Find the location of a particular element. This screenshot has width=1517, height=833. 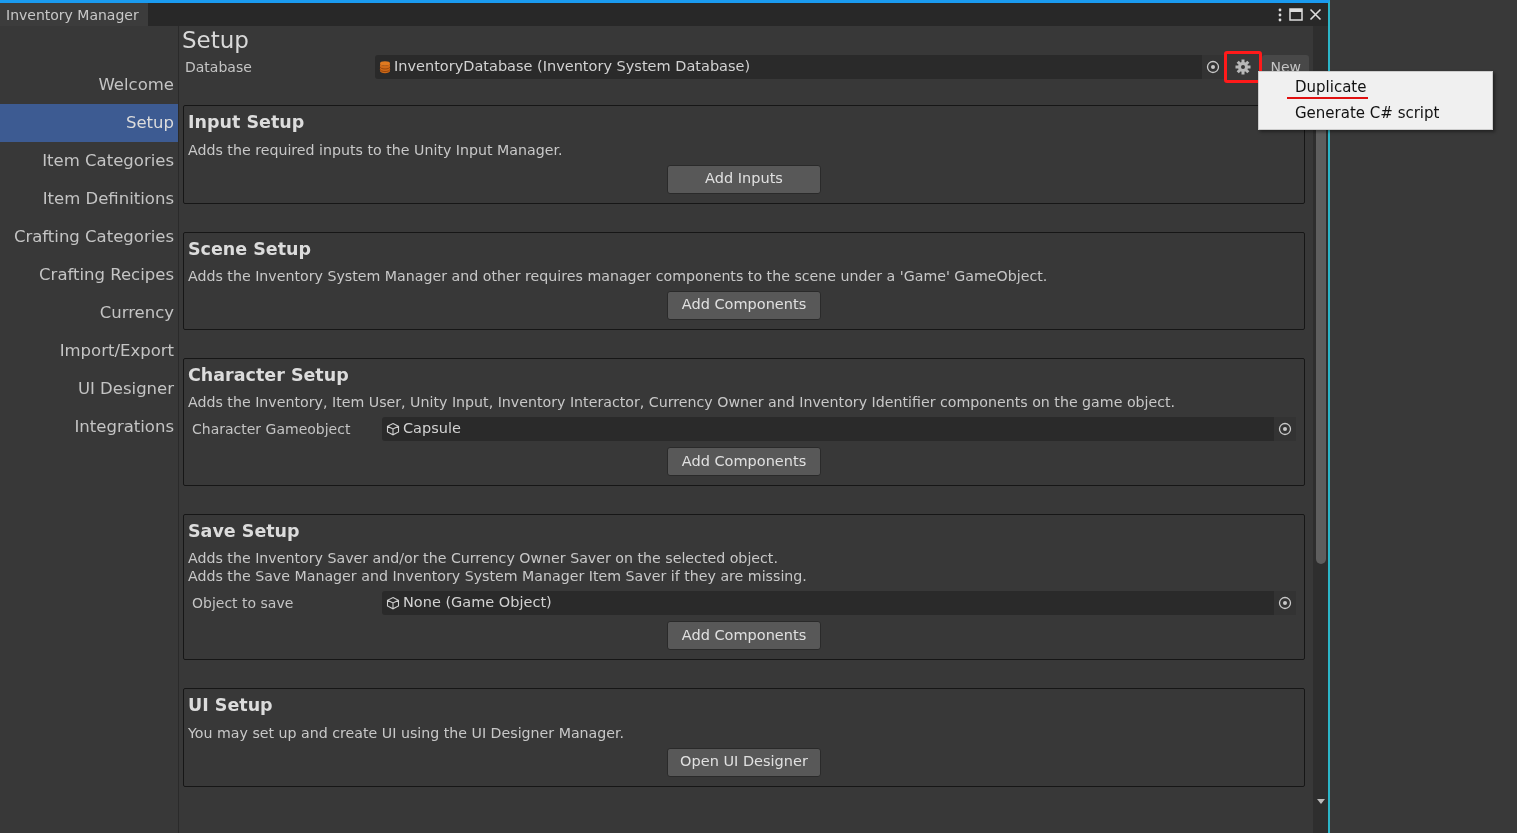

section-description: Adds the Inventory, Item User, Unity Input, Inventory Interactor, Currency Owner and Inventory Identifier components on the game object. is located at coordinates (682, 402).